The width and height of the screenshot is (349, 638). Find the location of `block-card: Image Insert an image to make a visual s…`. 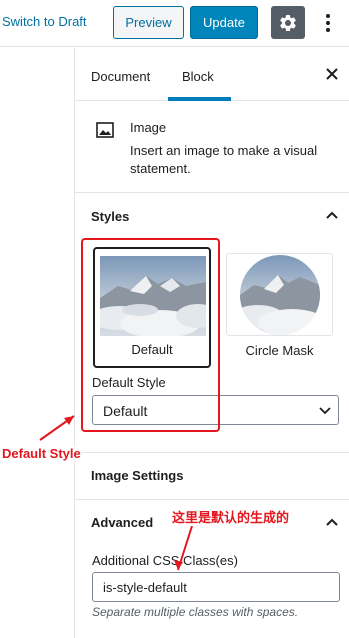

block-card: Image Insert an image to make a visual s… is located at coordinates (212, 147).